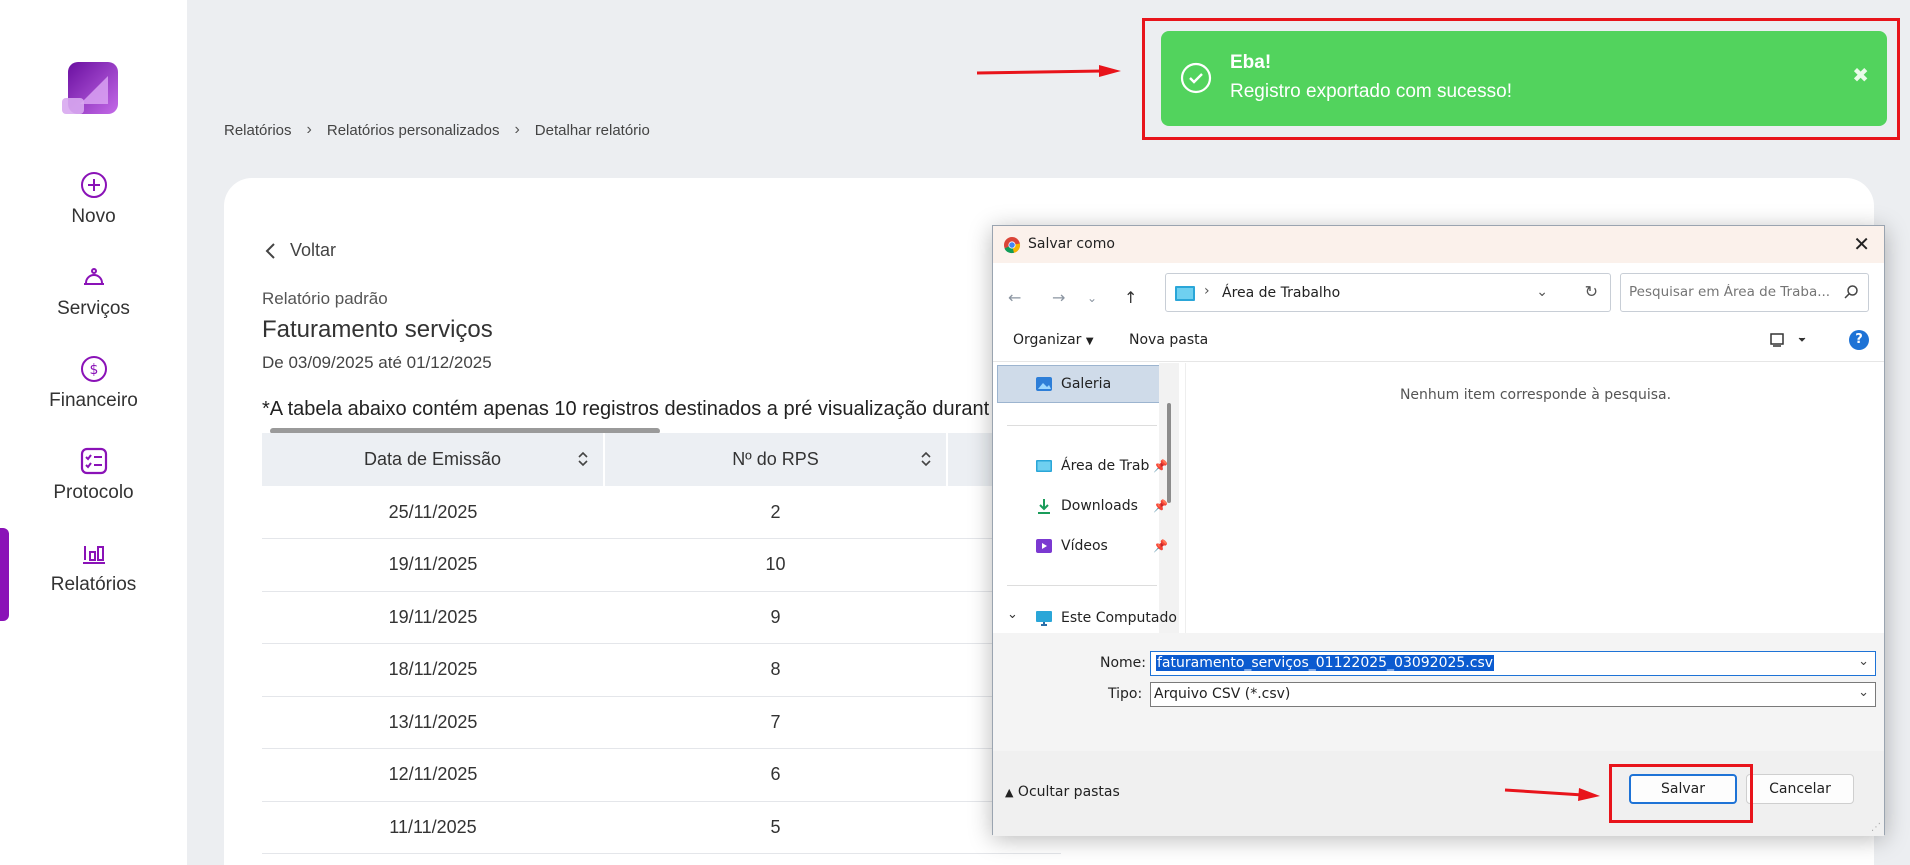 This screenshot has height=865, width=1910. I want to click on table-row: 19/11/2025 10, so click(661, 565).